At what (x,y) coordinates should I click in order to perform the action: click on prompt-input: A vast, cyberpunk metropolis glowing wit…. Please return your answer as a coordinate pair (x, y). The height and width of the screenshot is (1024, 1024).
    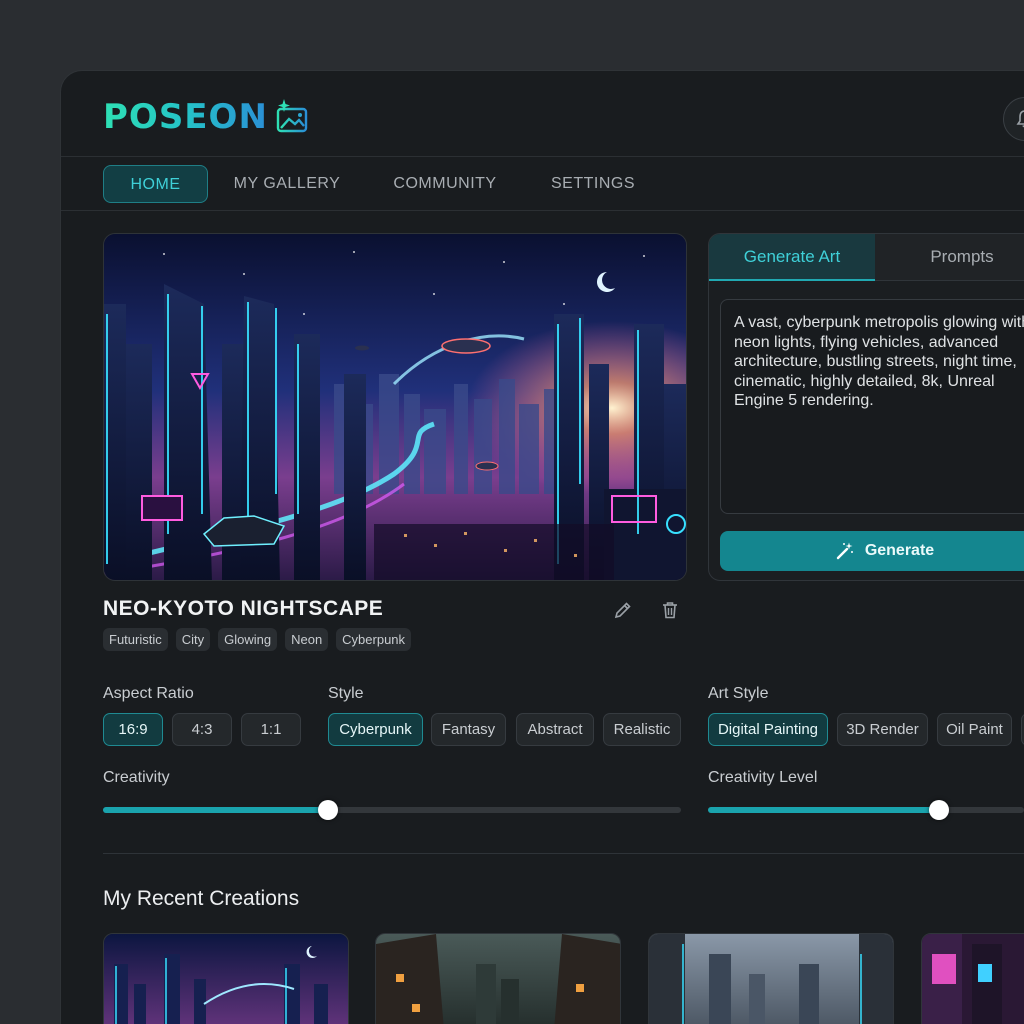
    Looking at the image, I should click on (872, 406).